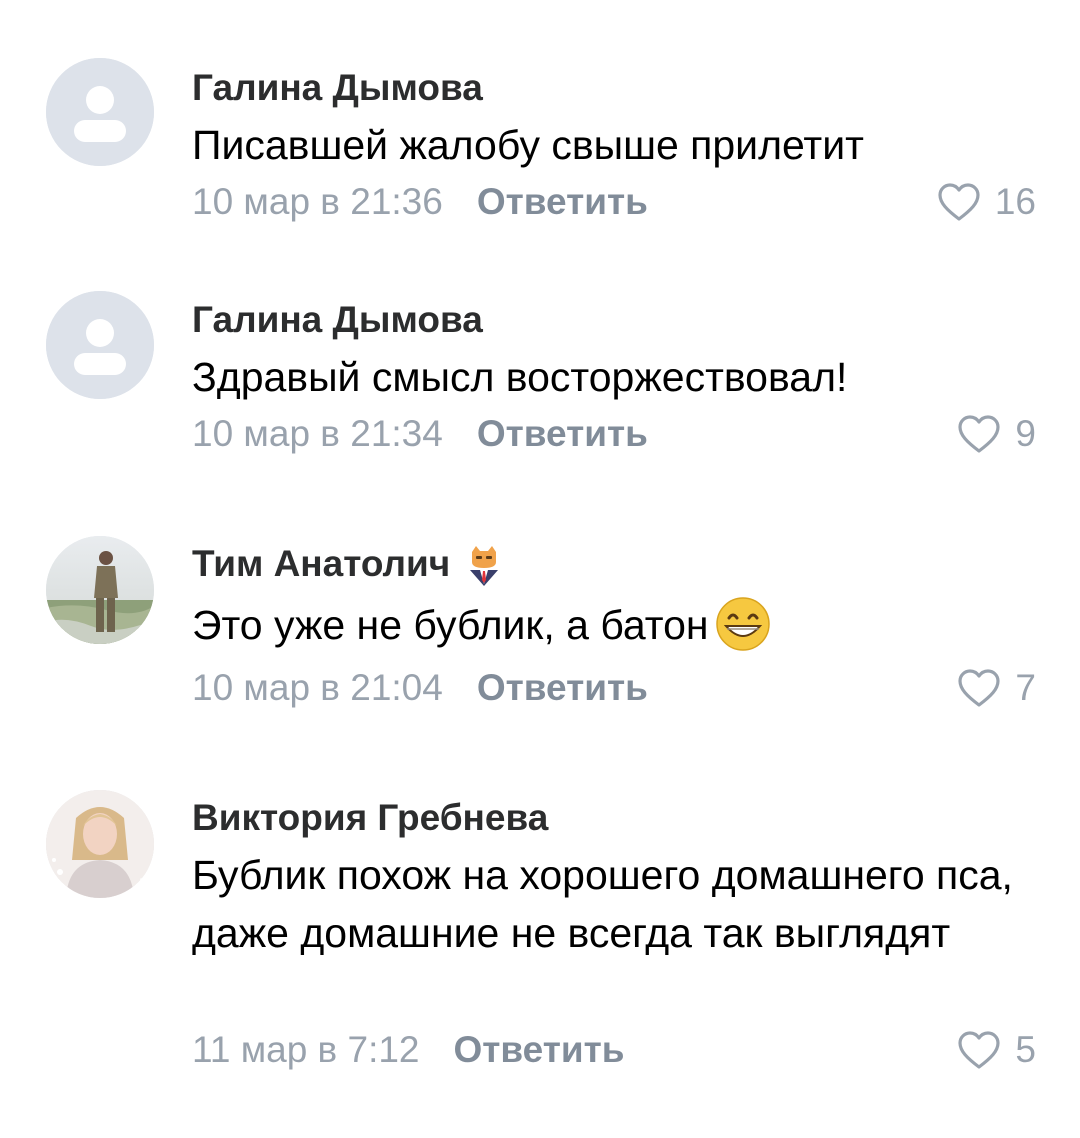 This screenshot has width=1080, height=1138. What do you see at coordinates (306, 1049) in the screenshot?
I see `comment-date: 11 мар в 7:12` at bounding box center [306, 1049].